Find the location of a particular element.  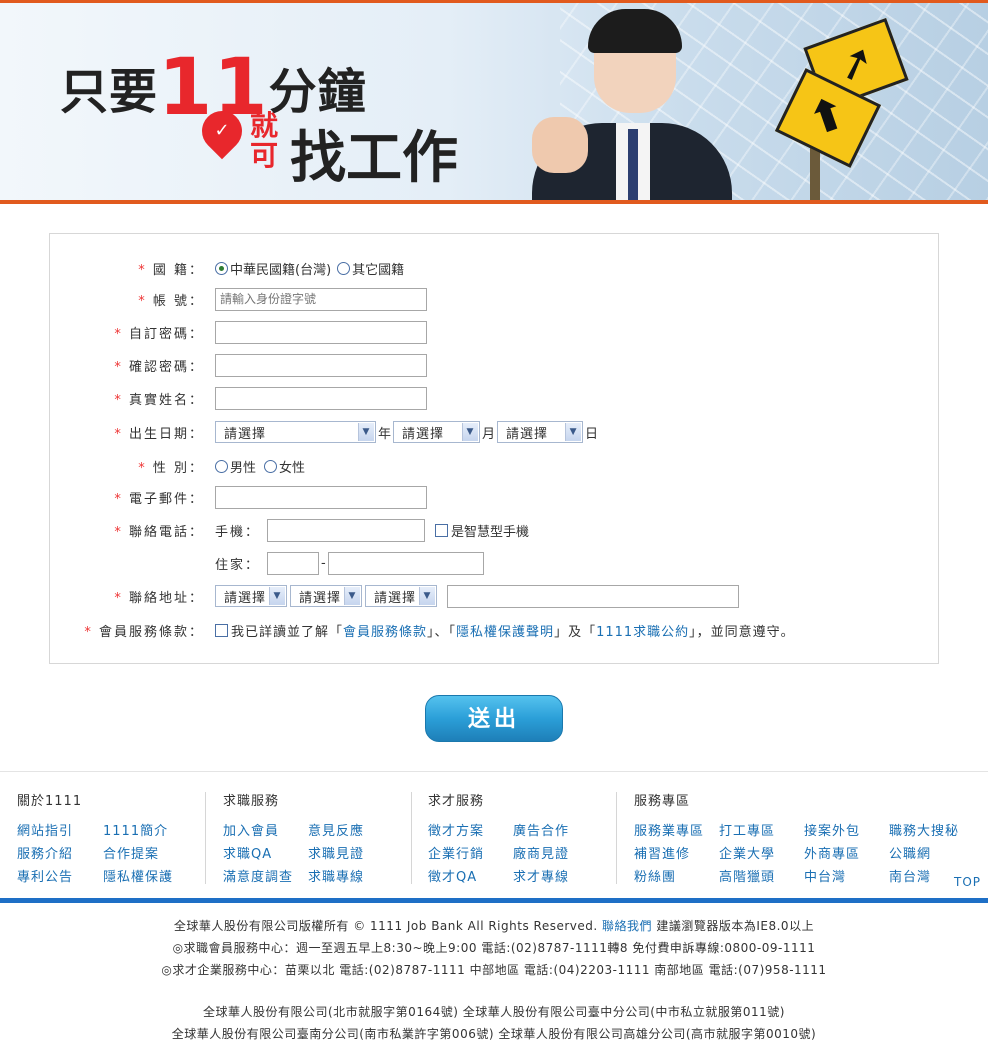

address-detail-input is located at coordinates (593, 596).